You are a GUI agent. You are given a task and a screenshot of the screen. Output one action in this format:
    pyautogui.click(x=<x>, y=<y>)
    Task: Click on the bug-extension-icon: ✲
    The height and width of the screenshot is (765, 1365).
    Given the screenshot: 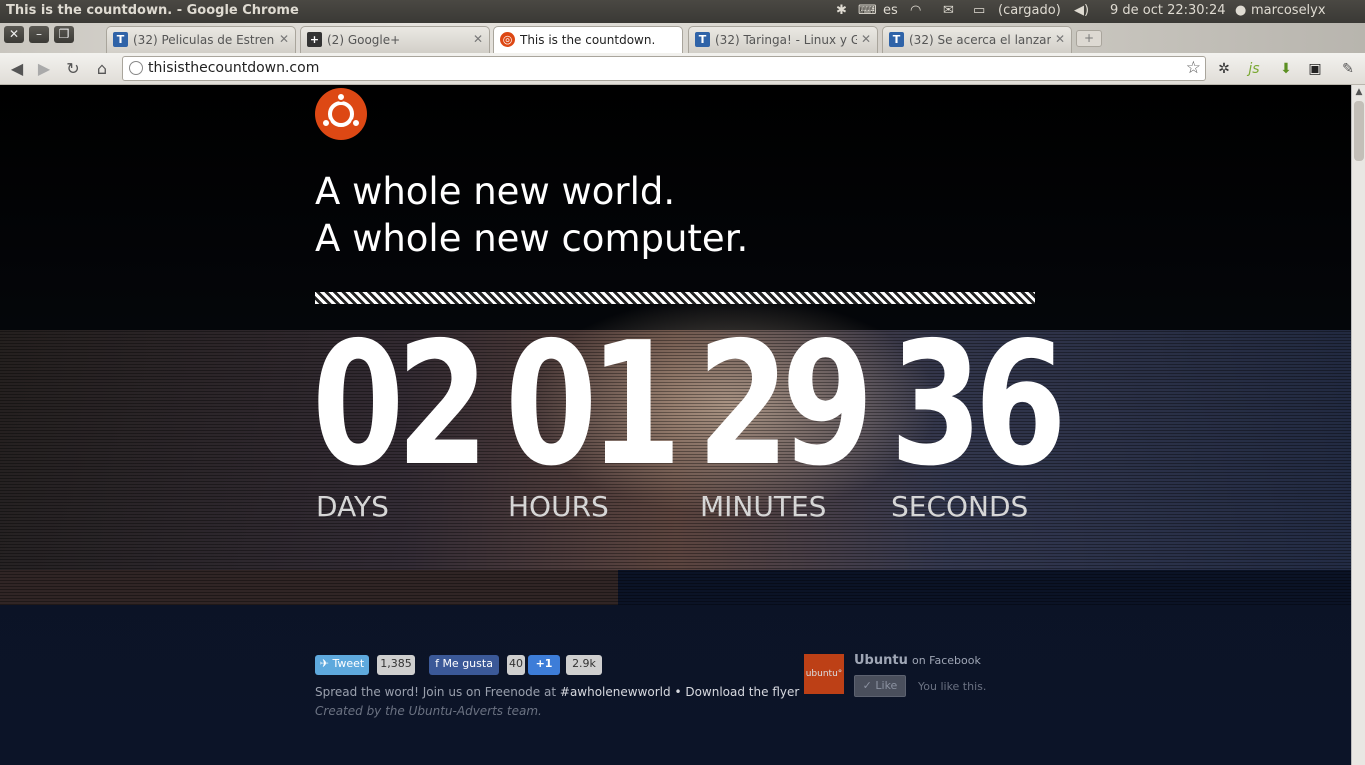 What is the action you would take?
    pyautogui.click(x=1224, y=69)
    